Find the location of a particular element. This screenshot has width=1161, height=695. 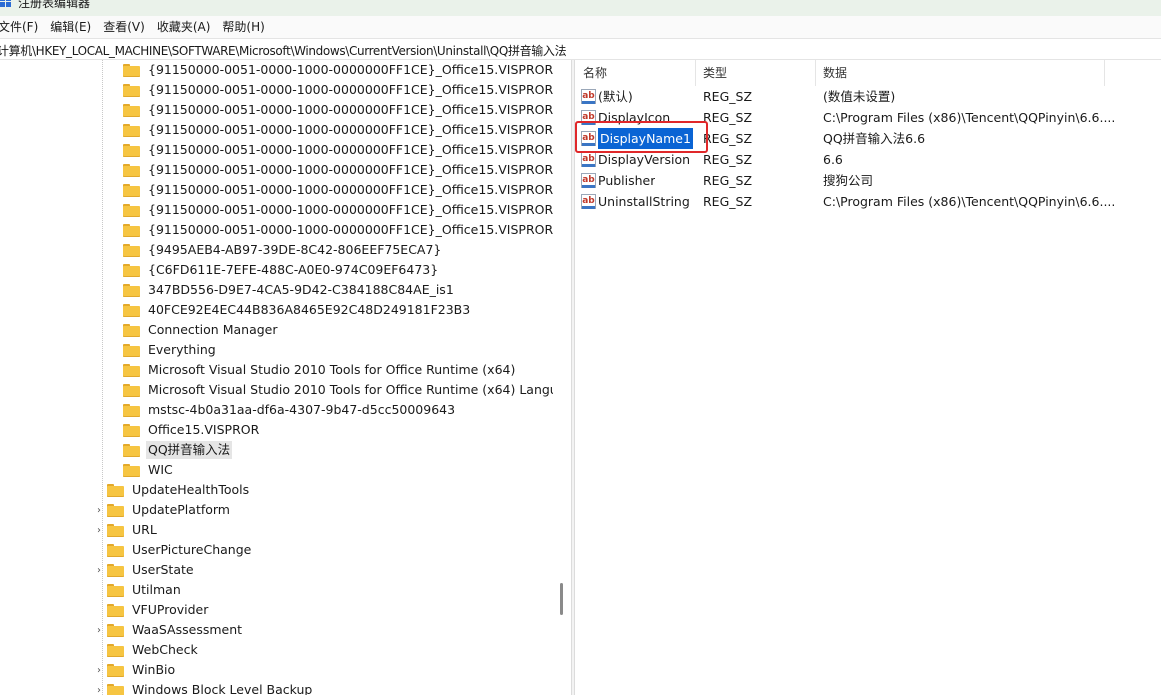

tree-item-label: Office15.VISPROR is located at coordinates (204, 429).